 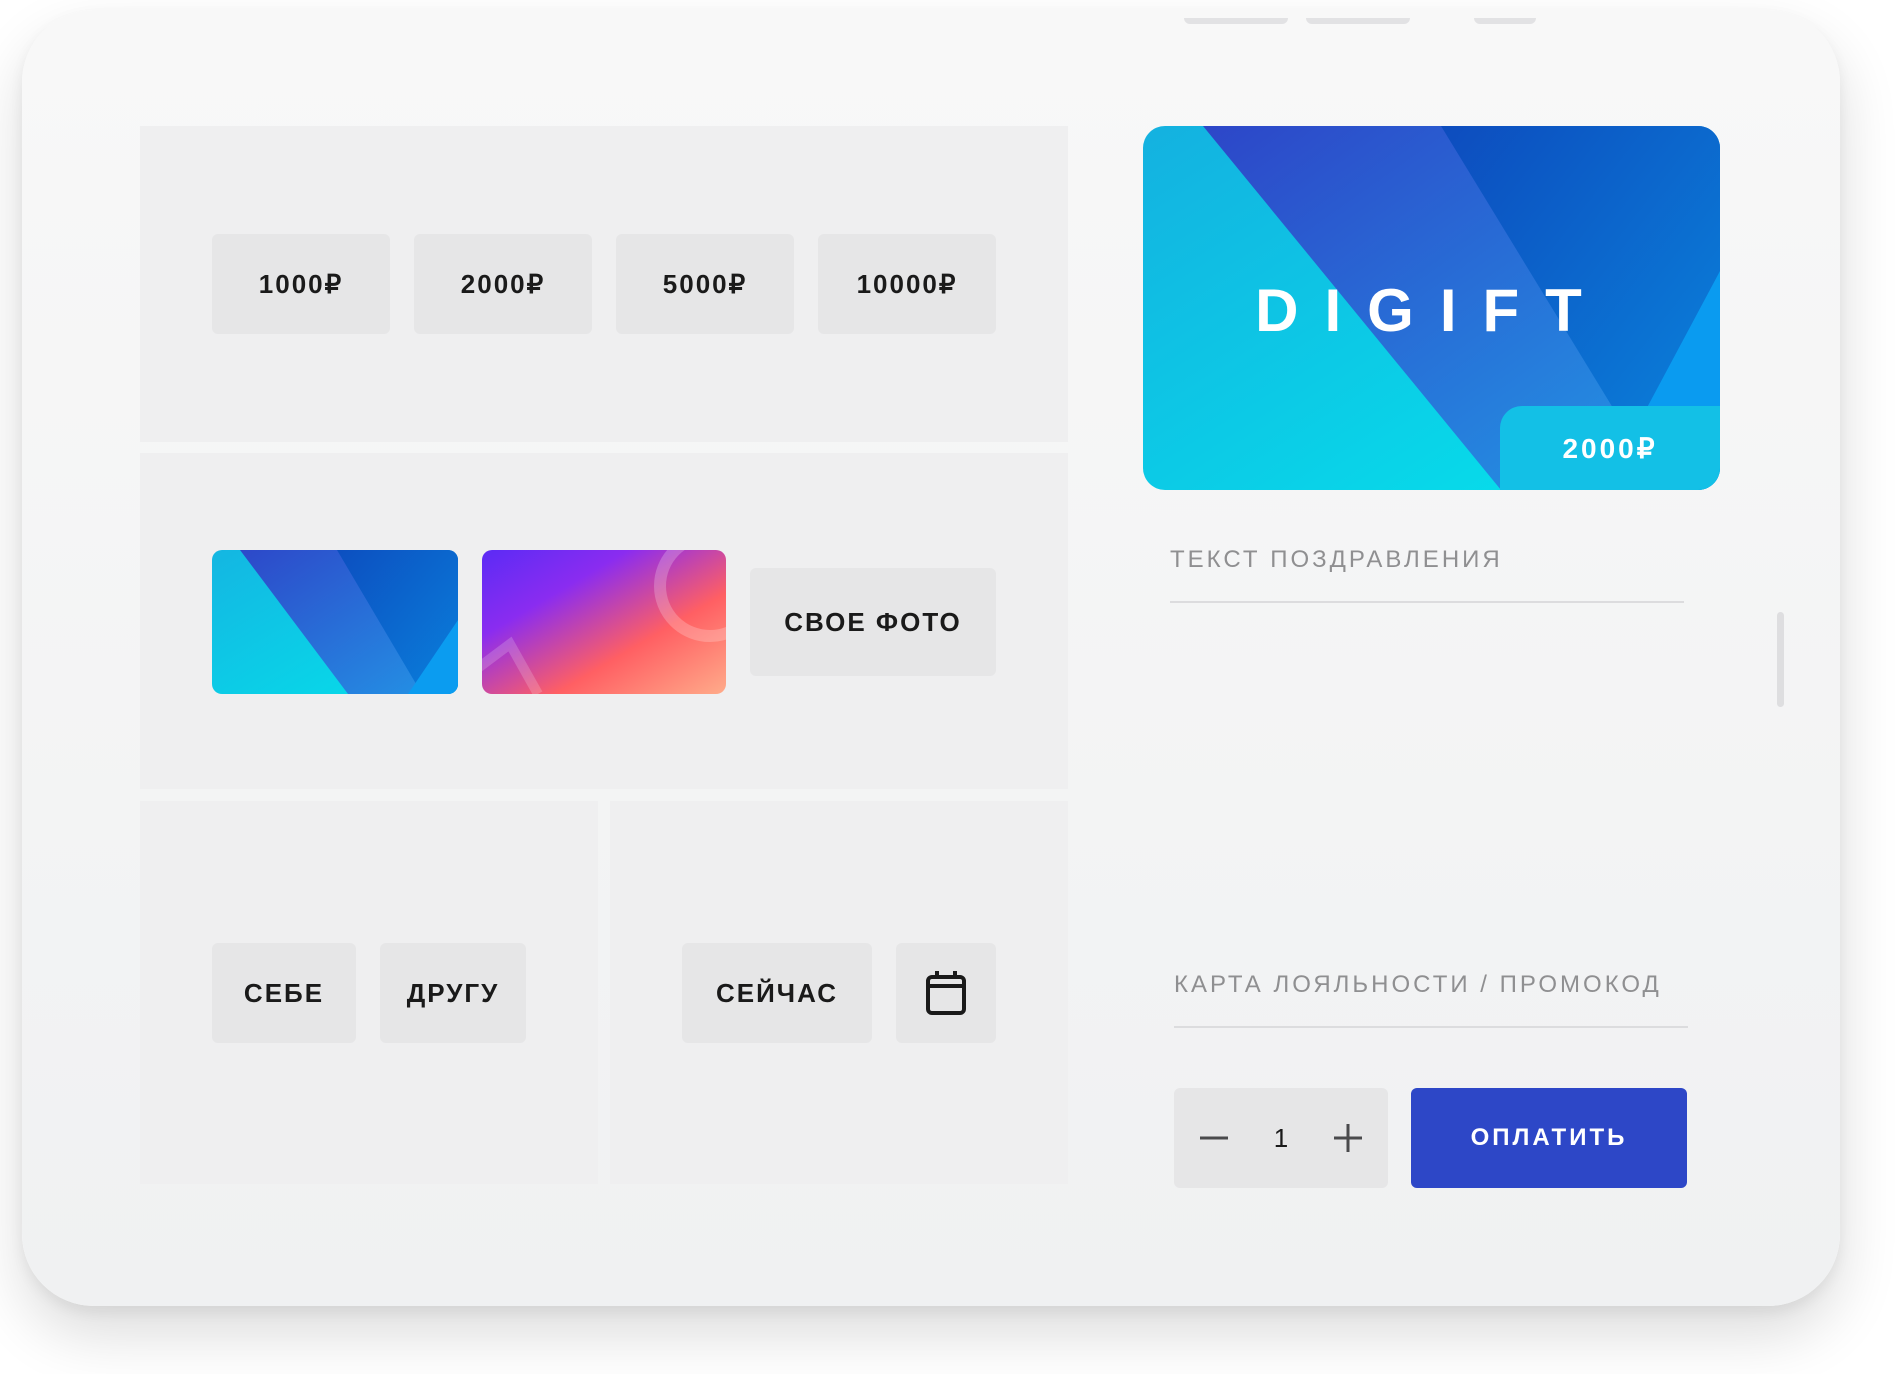 I want to click on amount-button-10000: 10000₽, so click(x=907, y=284).